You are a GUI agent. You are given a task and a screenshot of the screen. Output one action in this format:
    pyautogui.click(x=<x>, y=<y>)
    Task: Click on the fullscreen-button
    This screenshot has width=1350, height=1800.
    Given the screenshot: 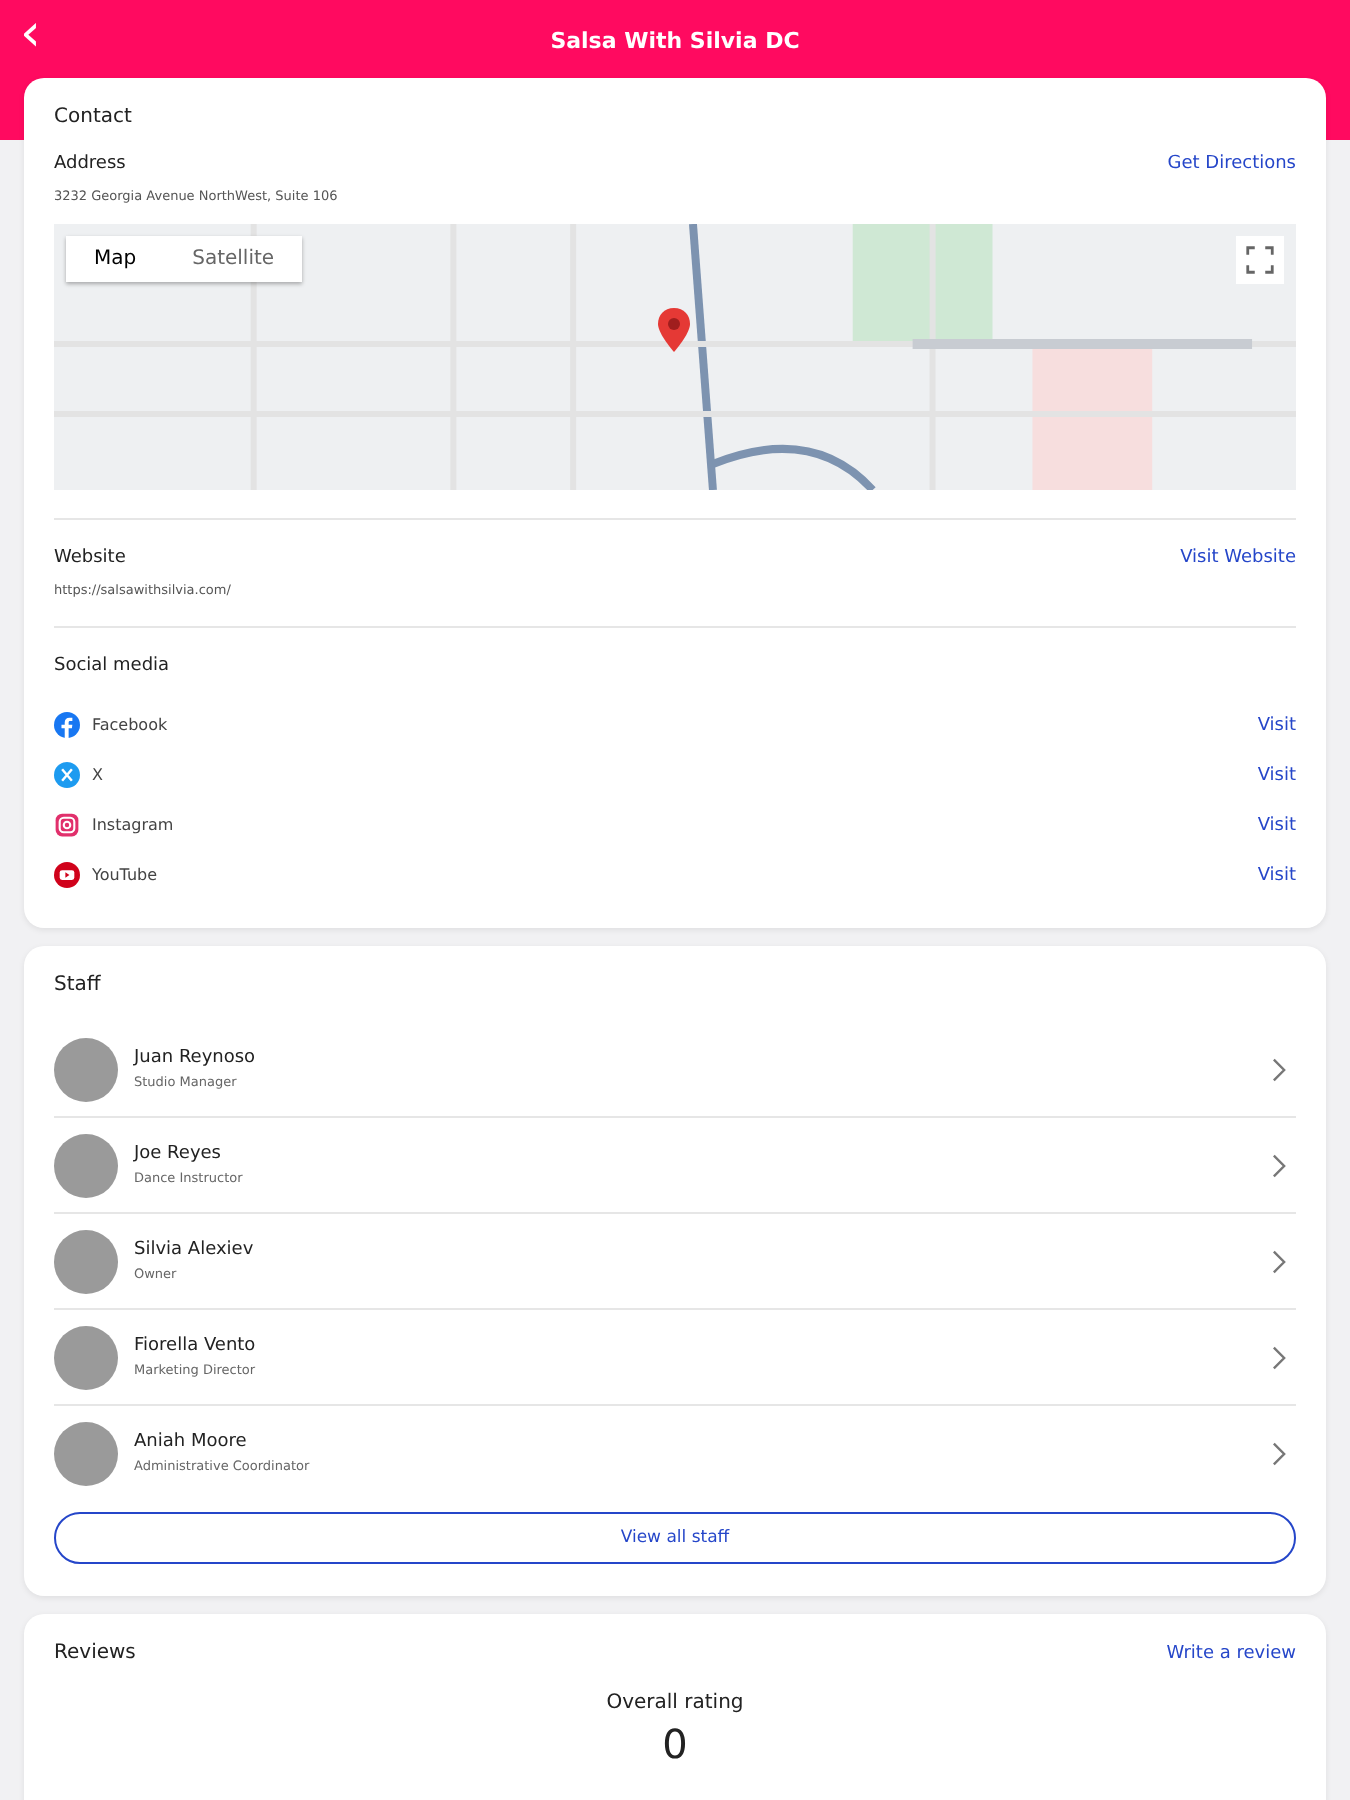 What is the action you would take?
    pyautogui.click(x=1260, y=260)
    